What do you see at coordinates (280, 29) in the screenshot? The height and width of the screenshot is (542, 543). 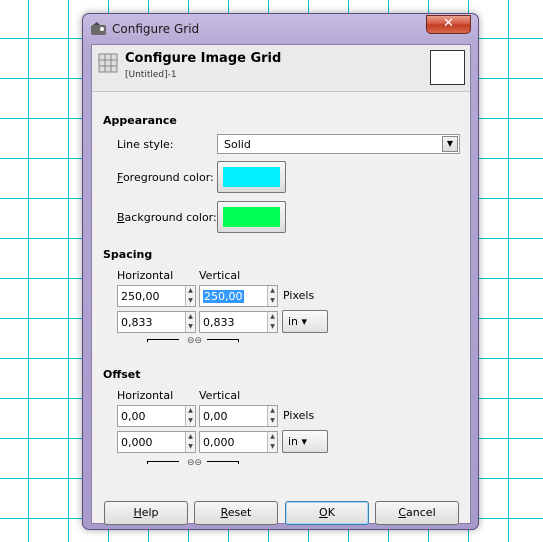 I see `title-bar: Configure Grid ✕` at bounding box center [280, 29].